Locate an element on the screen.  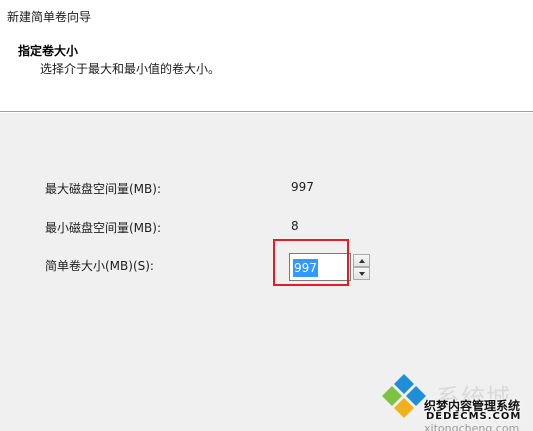
max-space-value: 997 is located at coordinates (302, 187).